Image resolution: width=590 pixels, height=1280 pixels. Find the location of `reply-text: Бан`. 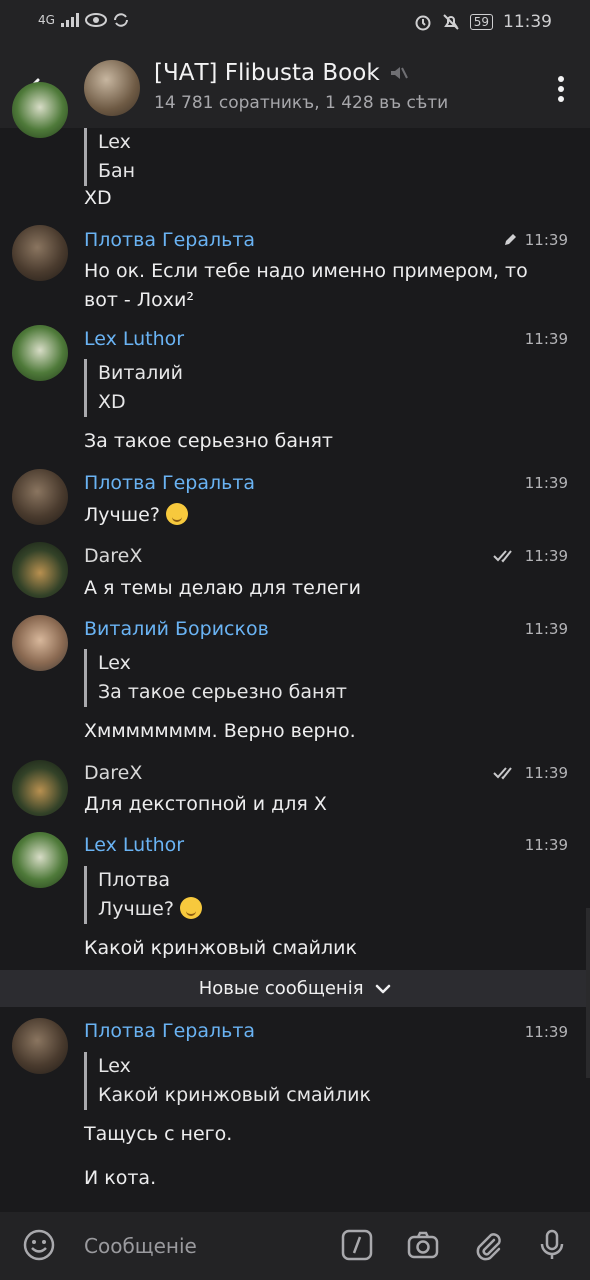

reply-text: Бан is located at coordinates (117, 171).